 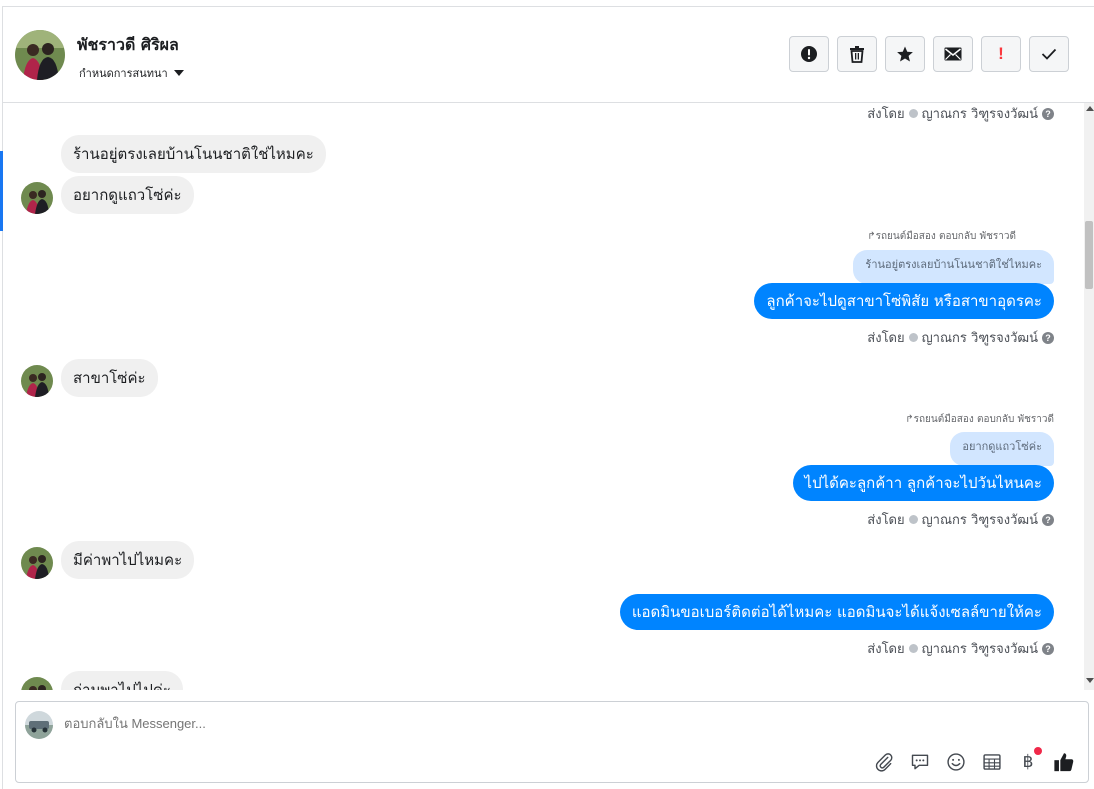 I want to click on assign-conversation-dropdown: กำหนดการสนทนา, so click(x=131, y=73).